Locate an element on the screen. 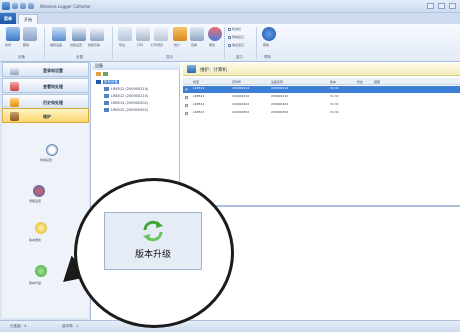 This screenshot has width=460, height=332. sub-item-version-update: 版本更新 is located at coordinates (35, 240).